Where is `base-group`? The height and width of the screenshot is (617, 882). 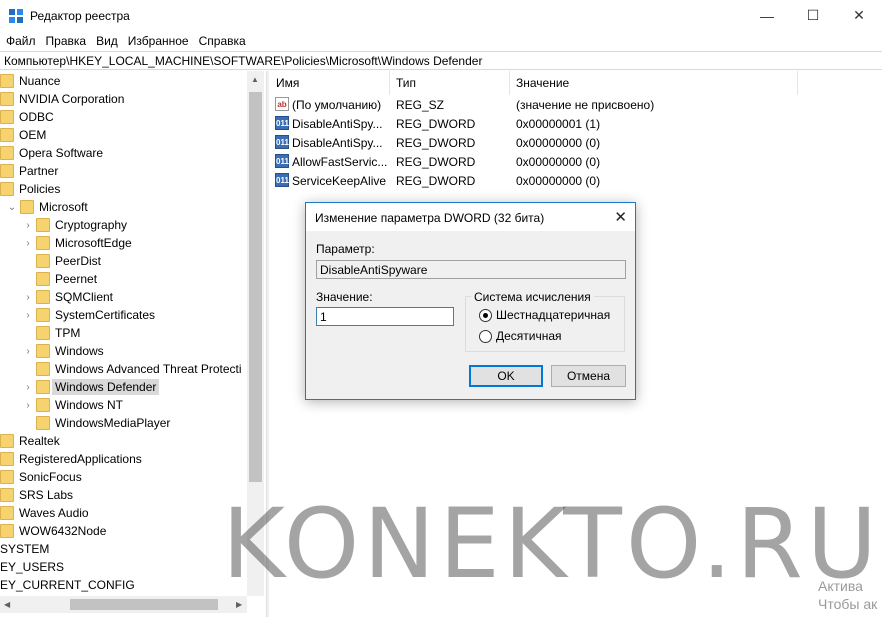 base-group is located at coordinates (545, 324).